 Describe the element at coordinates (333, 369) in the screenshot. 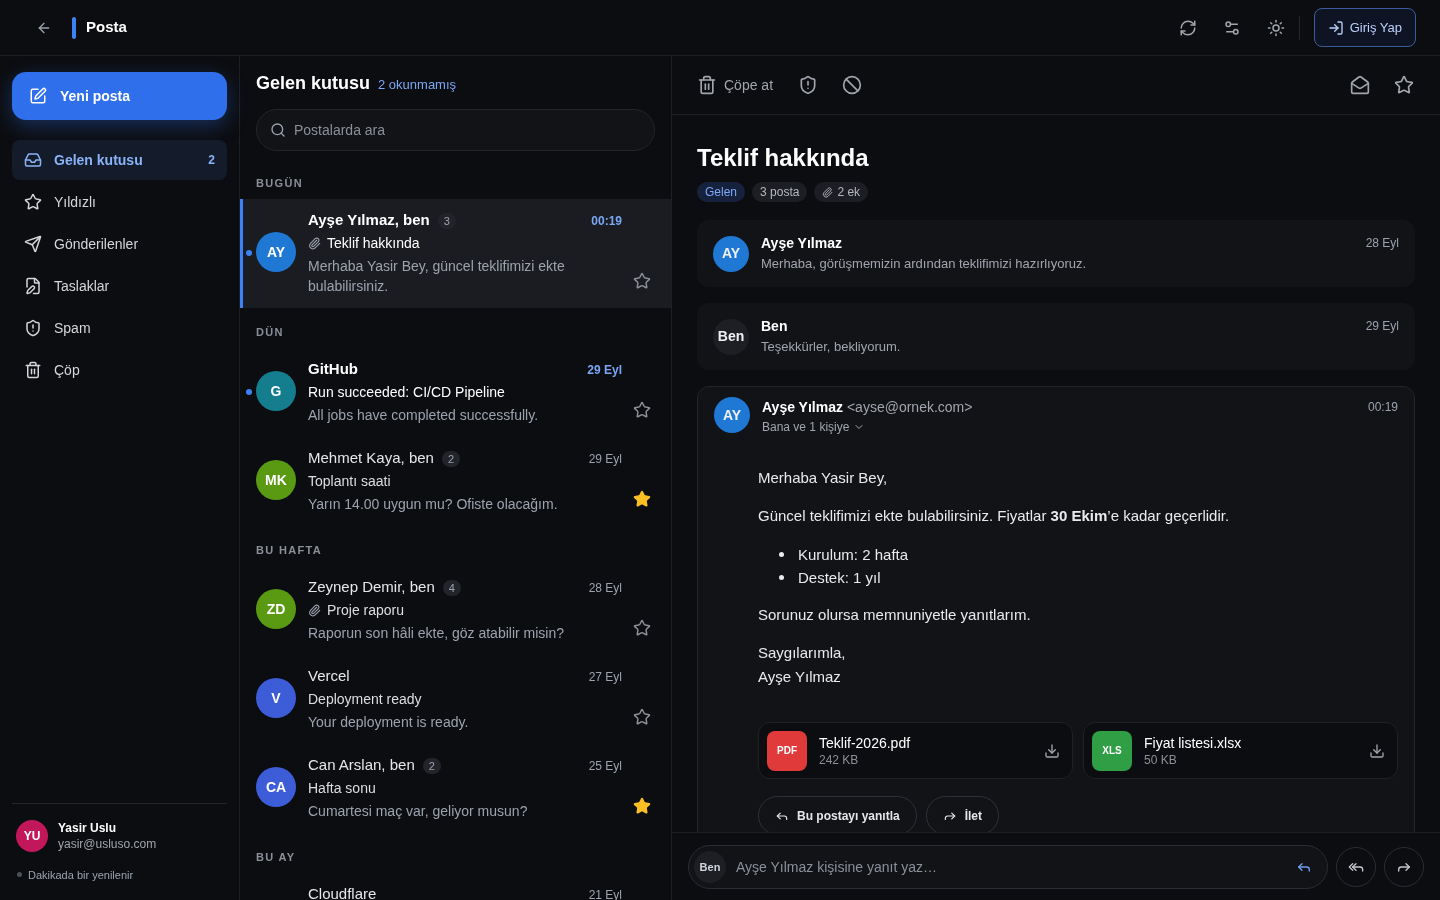

I see `sender-name: GitHub` at that location.